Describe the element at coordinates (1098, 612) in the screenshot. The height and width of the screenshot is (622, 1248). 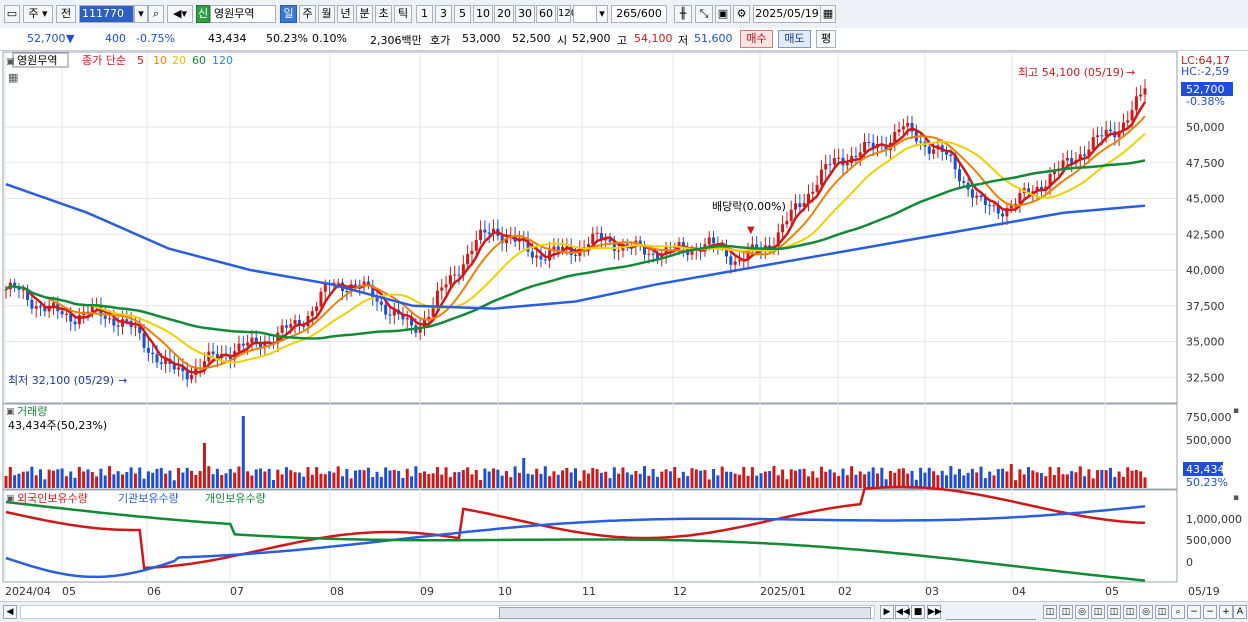
I see `tool-icon-4: ◫` at that location.